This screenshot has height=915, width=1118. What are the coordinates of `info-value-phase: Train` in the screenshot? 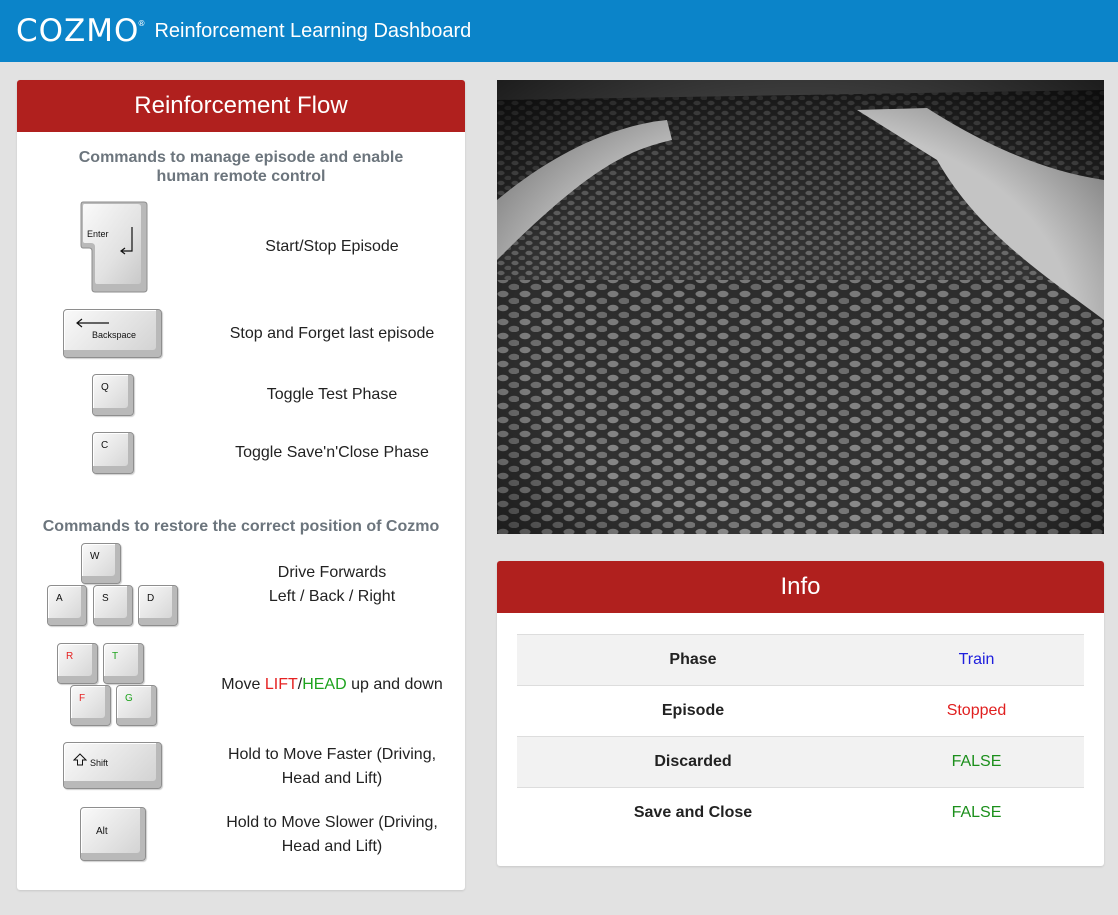 It's located at (976, 660).